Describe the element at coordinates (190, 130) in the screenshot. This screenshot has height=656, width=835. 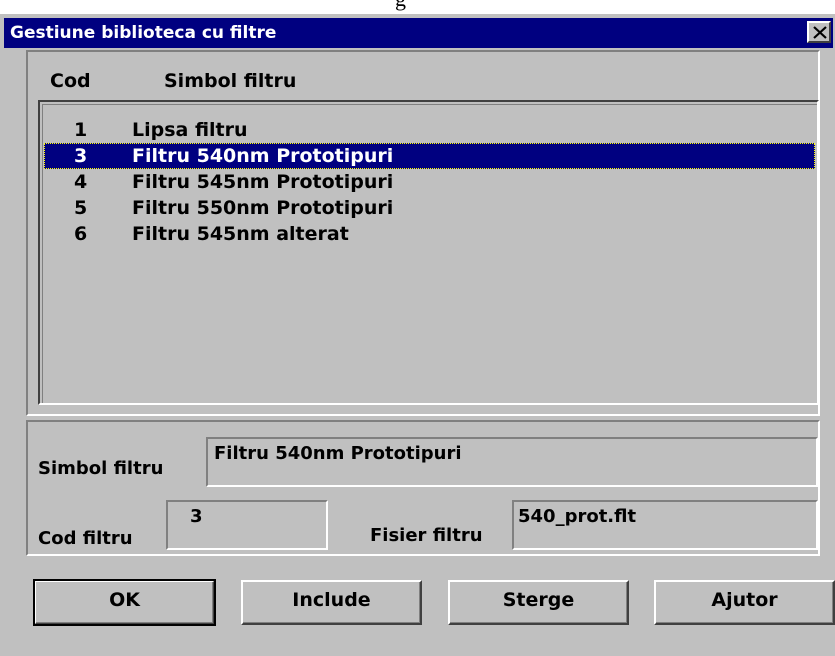
I see `list-item-simbol: Lipsa filtru` at that location.